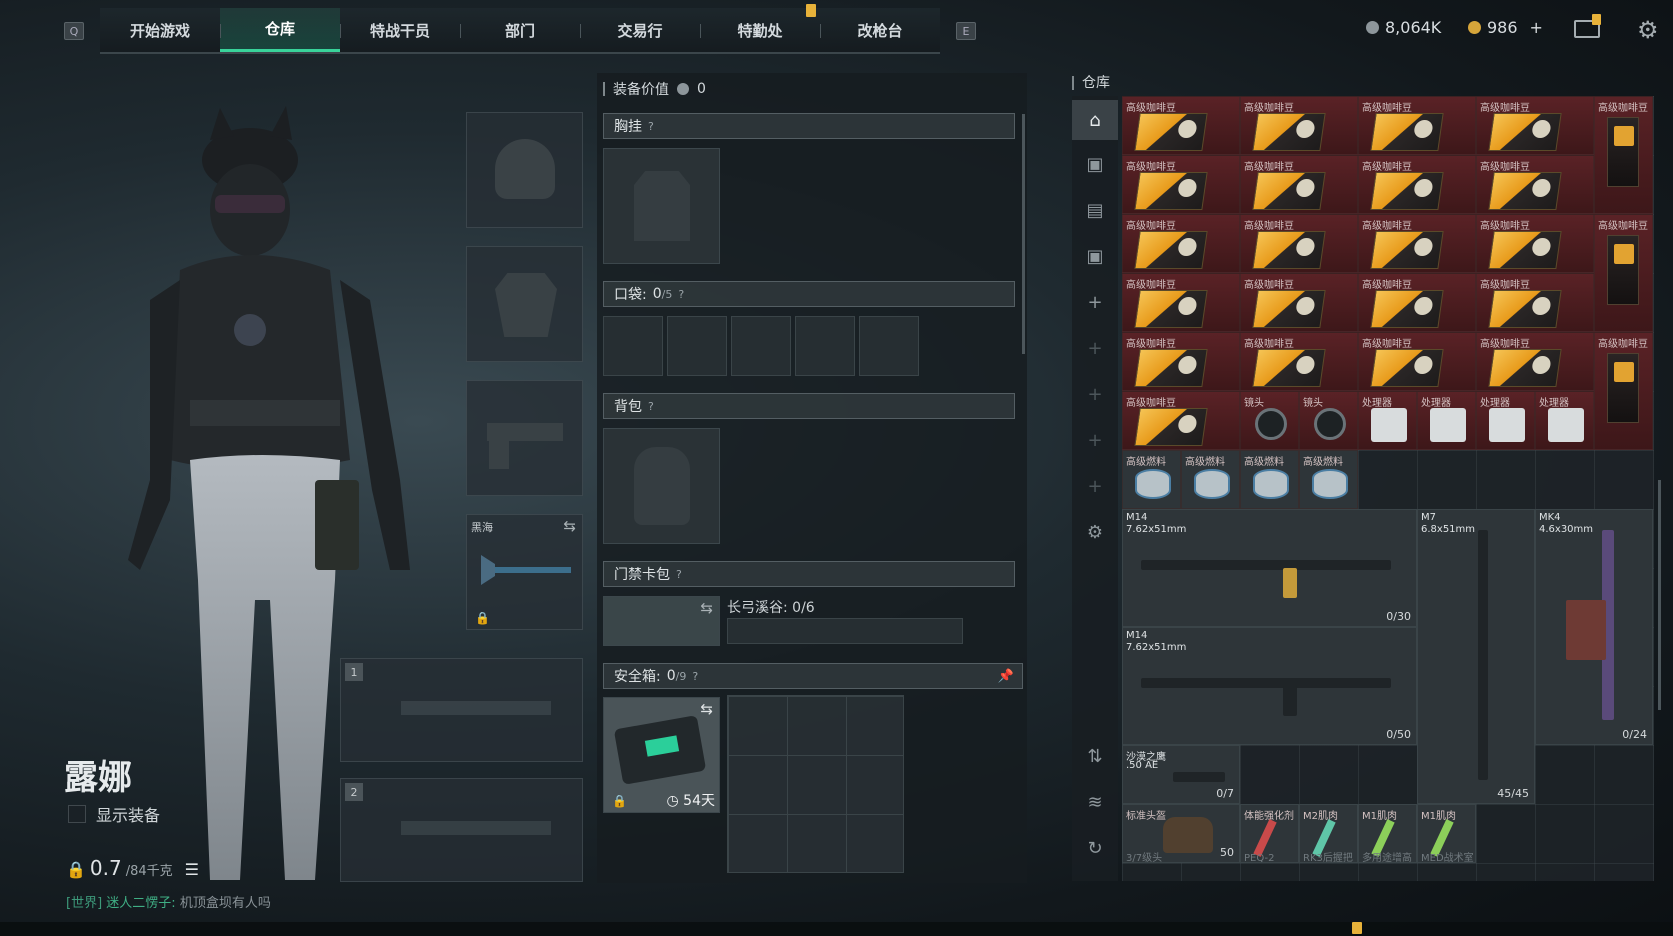  I want to click on tab-operators: 特战干员, so click(400, 30).